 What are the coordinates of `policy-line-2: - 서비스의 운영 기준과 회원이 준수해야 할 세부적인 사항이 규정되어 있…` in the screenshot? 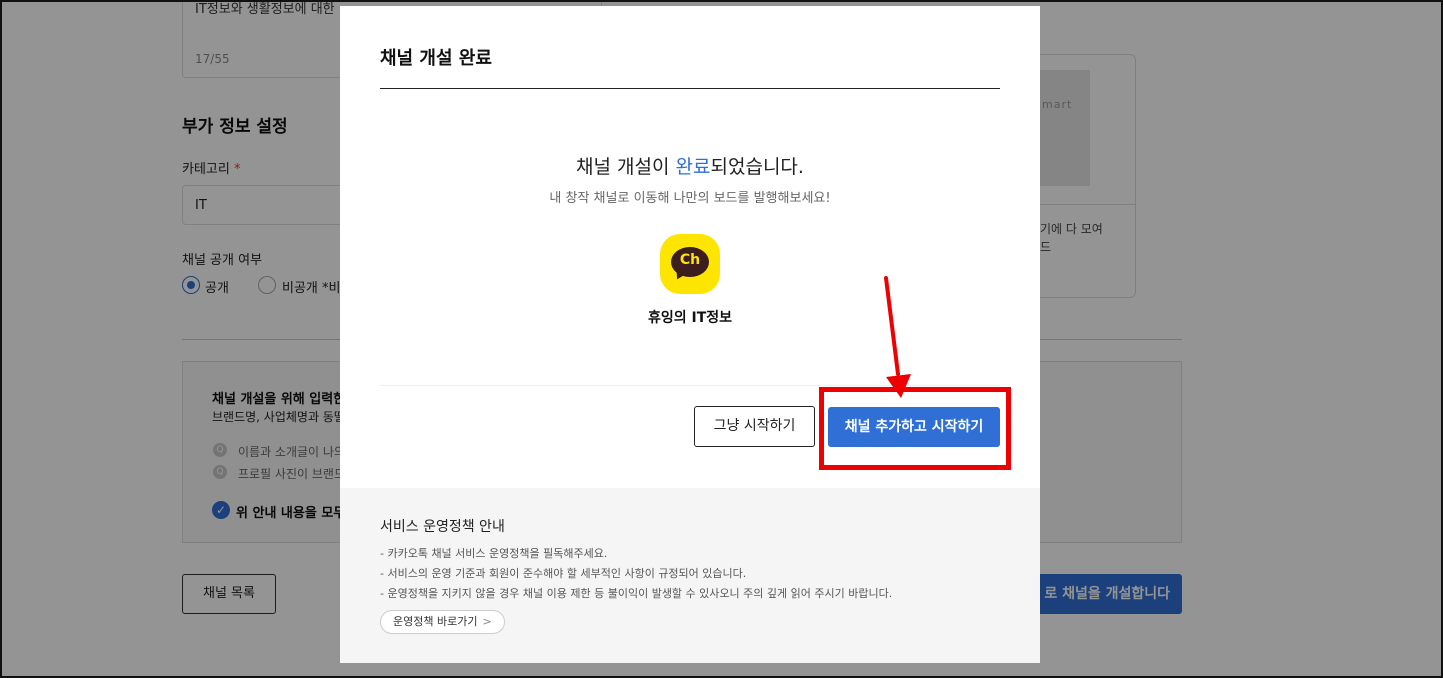 It's located at (563, 573).